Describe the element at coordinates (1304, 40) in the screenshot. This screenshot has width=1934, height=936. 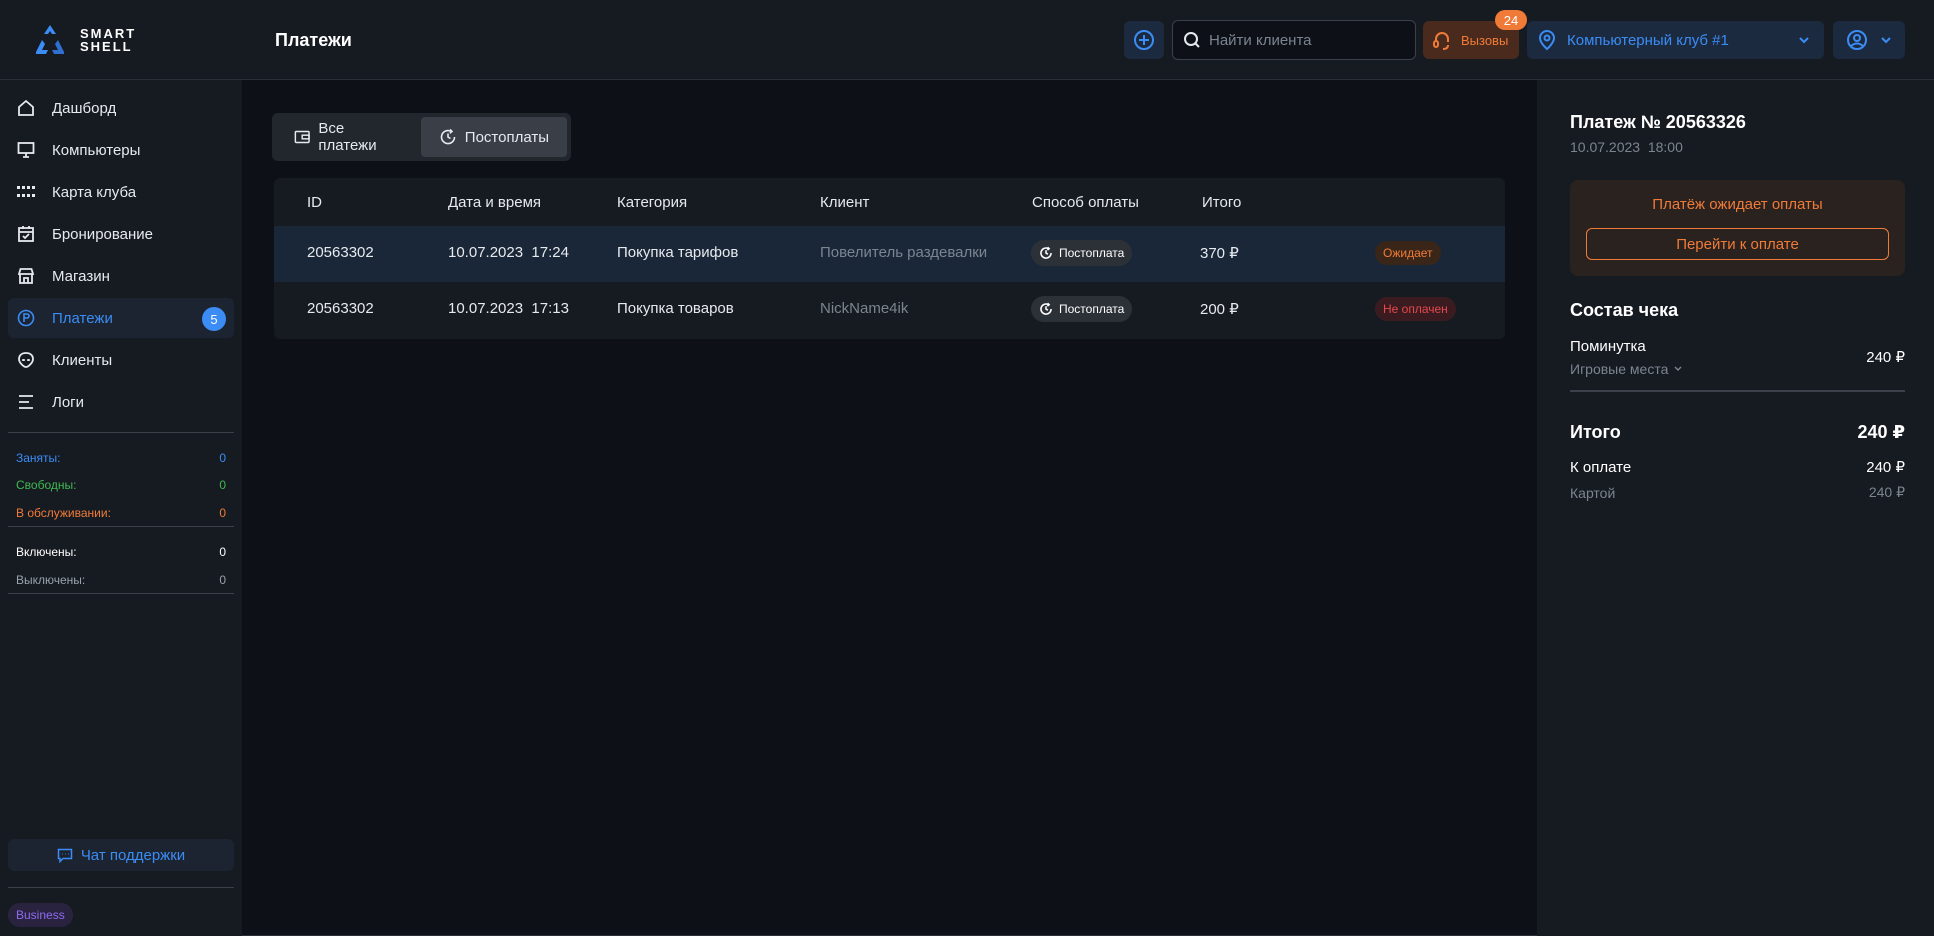
I see `search-input` at that location.